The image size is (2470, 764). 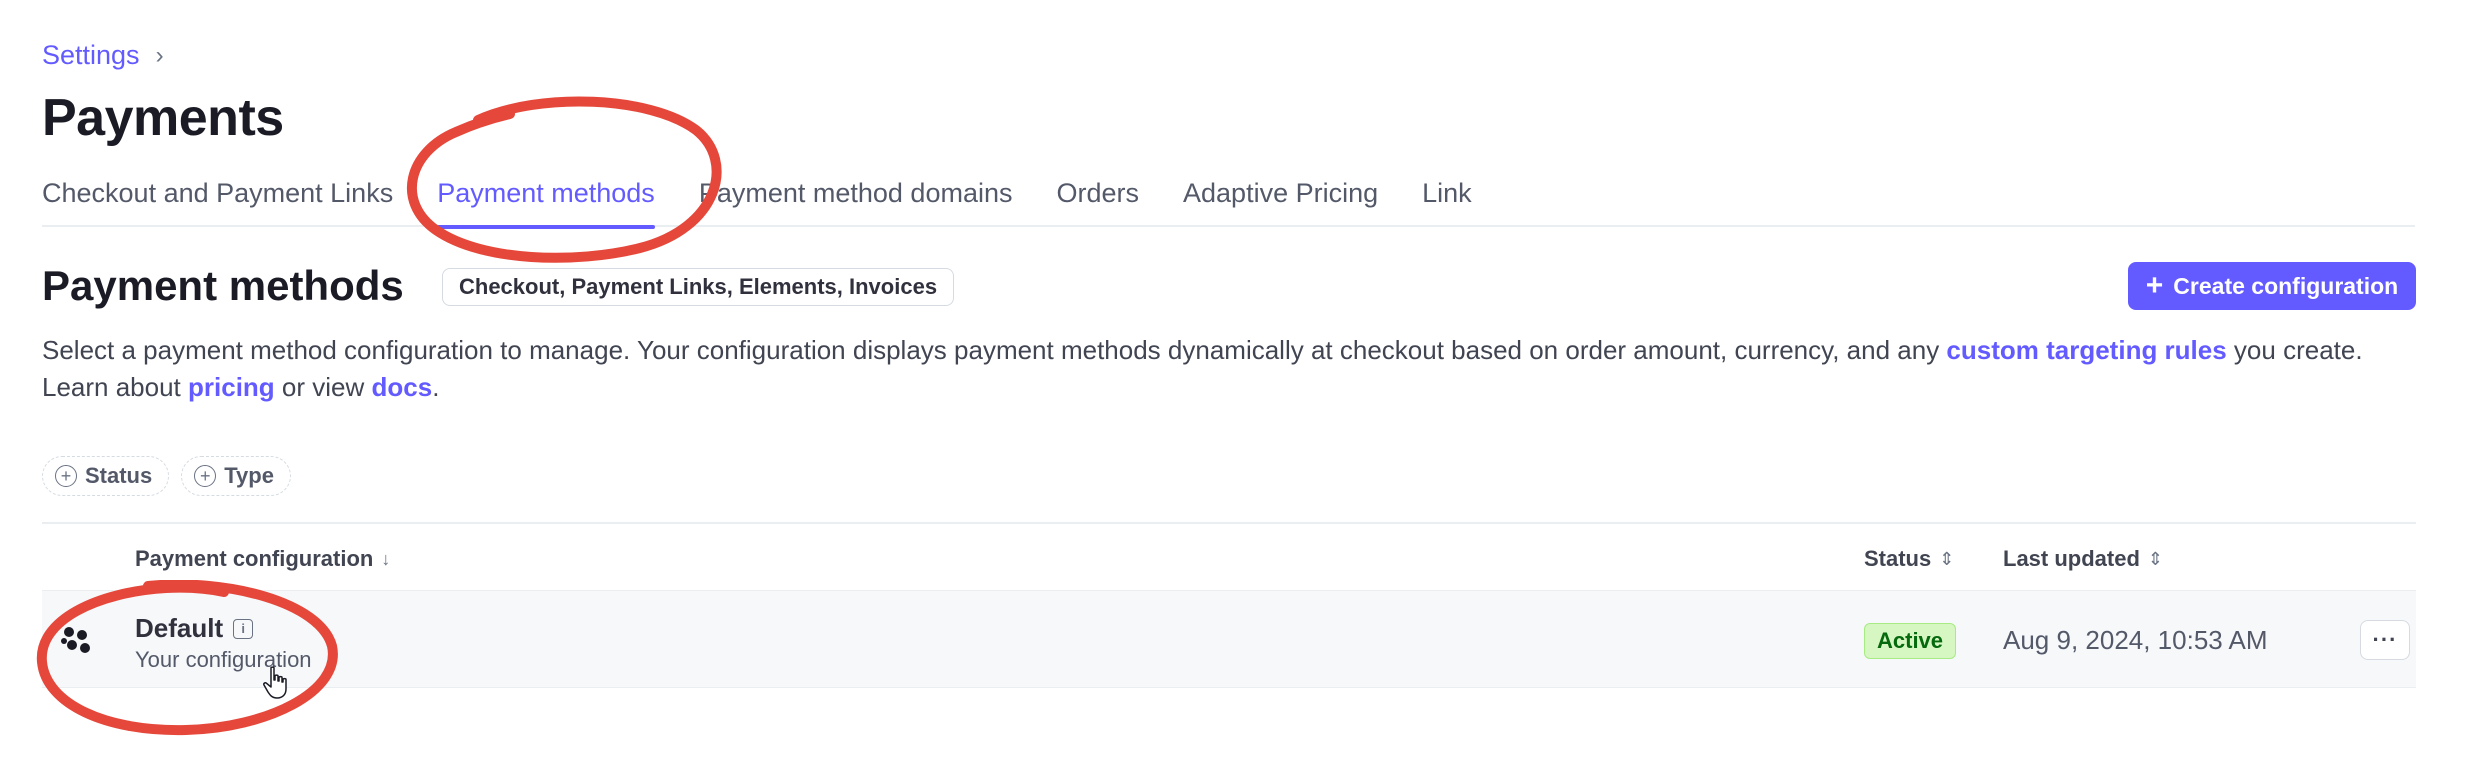 What do you see at coordinates (323, 387) in the screenshot?
I see `description-text-3: or view` at bounding box center [323, 387].